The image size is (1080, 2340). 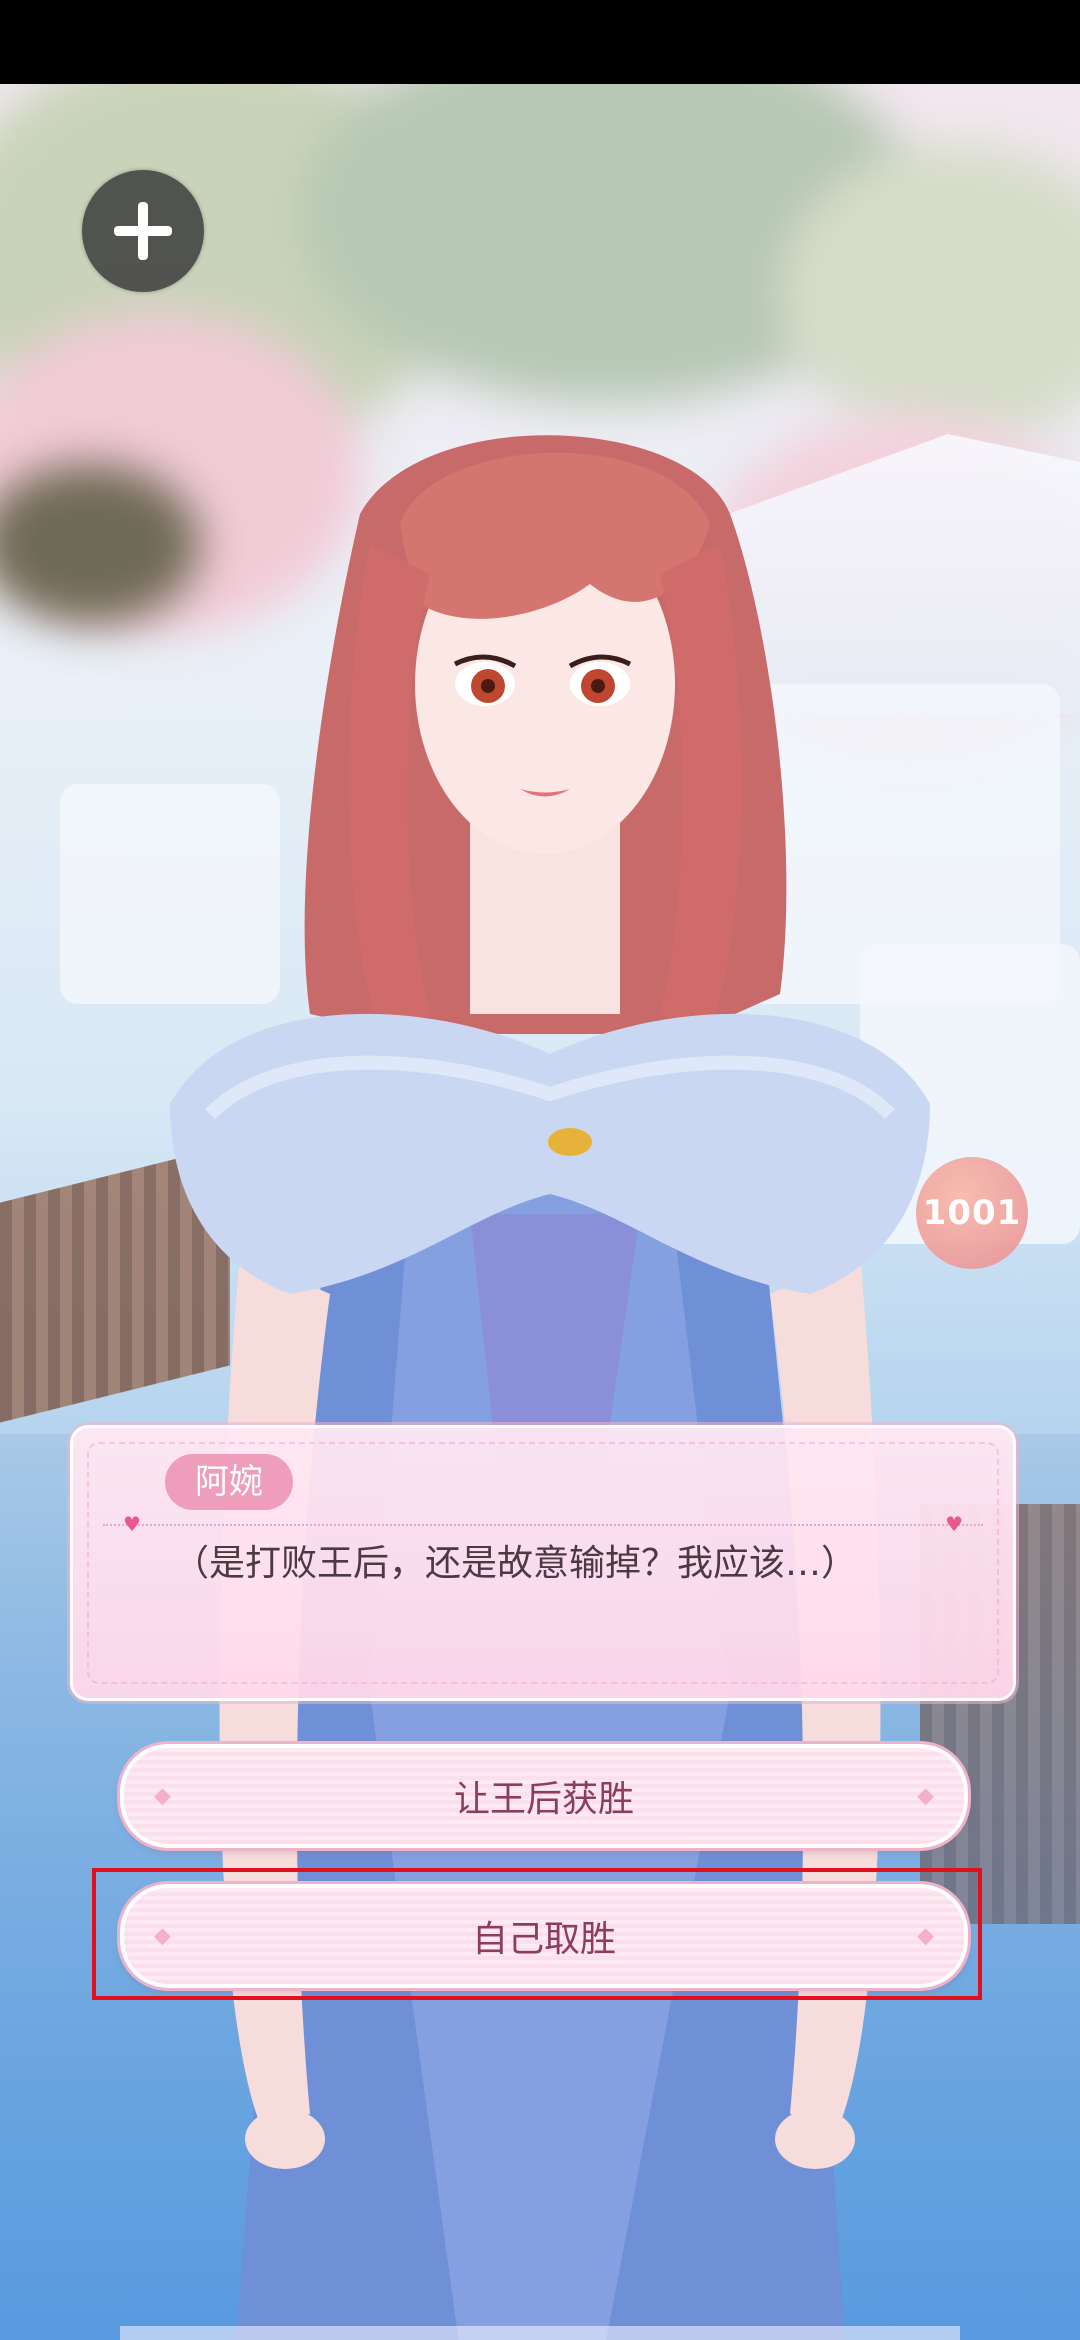 I want to click on plus-icon, so click(x=143, y=231).